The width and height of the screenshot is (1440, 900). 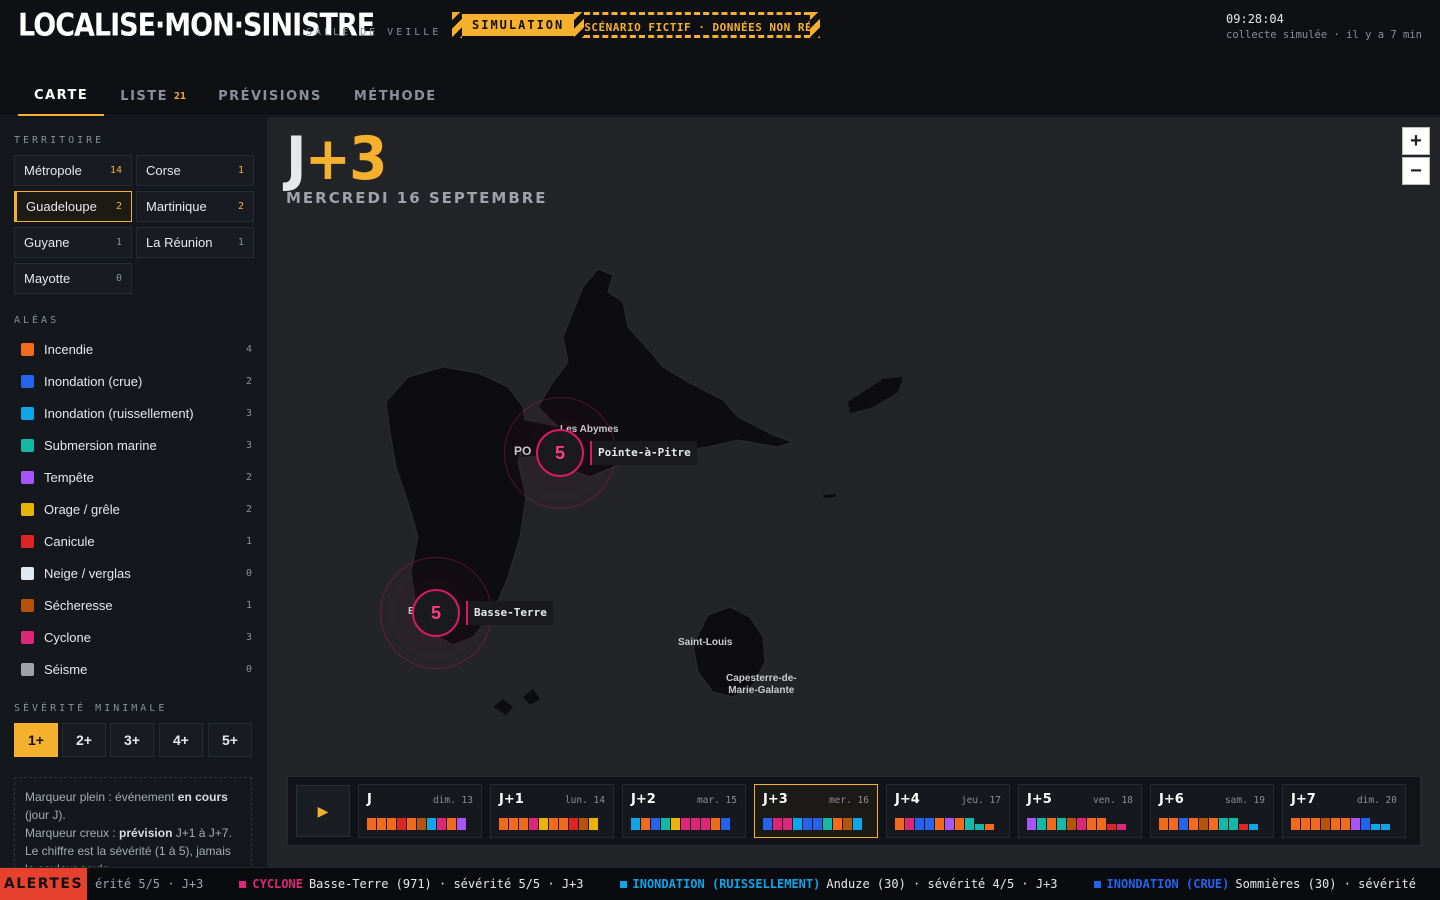 I want to click on day-cell-label: J+5, so click(x=1039, y=799).